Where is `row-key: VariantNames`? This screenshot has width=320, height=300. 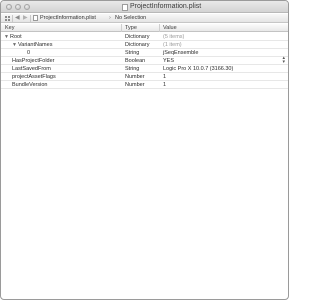 row-key: VariantNames is located at coordinates (35, 45).